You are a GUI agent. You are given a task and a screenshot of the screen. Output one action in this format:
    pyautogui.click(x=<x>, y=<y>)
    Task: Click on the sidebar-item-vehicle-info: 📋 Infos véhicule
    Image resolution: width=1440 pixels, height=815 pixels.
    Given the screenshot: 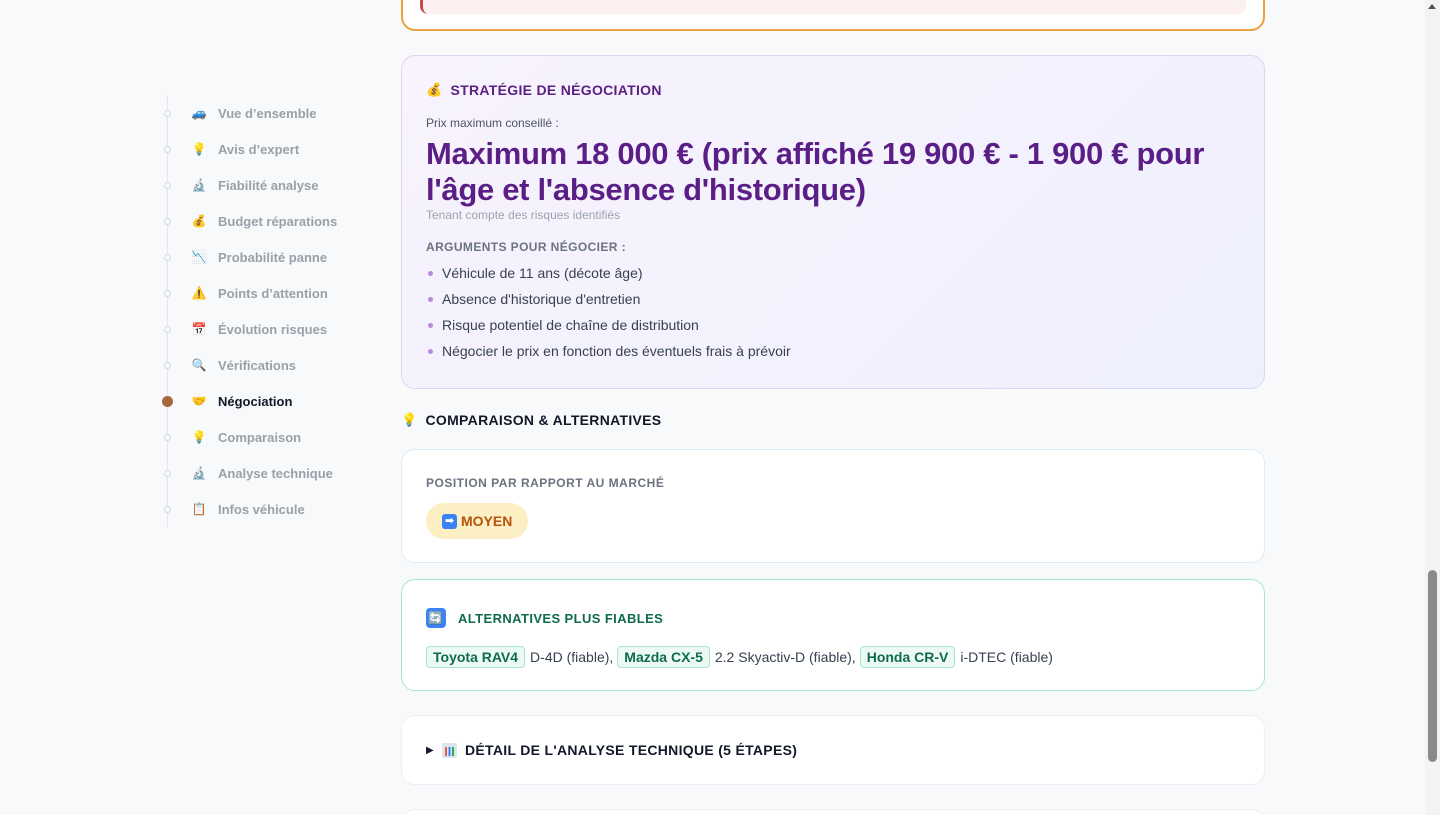 What is the action you would take?
    pyautogui.click(x=270, y=509)
    